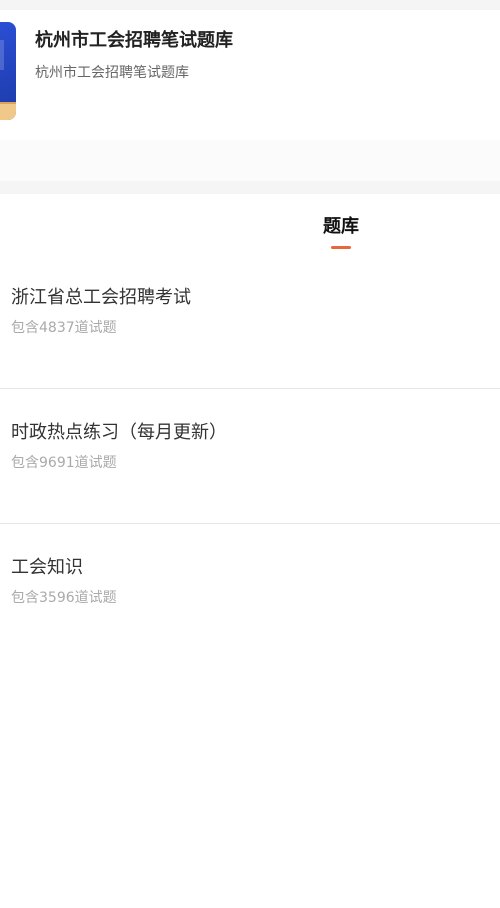 The height and width of the screenshot is (908, 500). What do you see at coordinates (64, 328) in the screenshot?
I see `bank-item-count: 包含4837道试题` at bounding box center [64, 328].